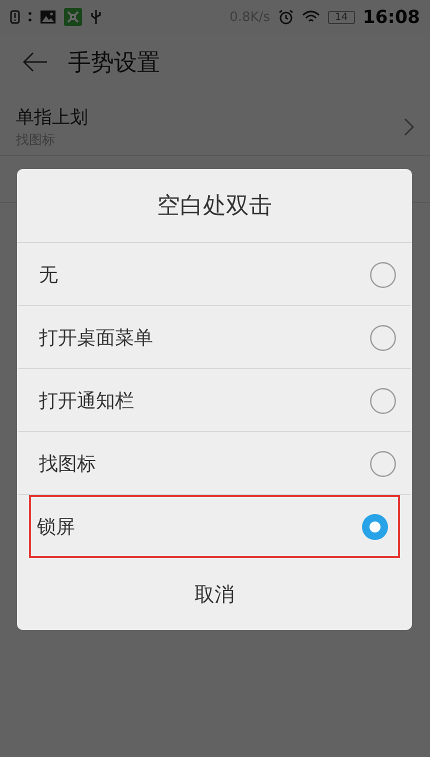  I want to click on option-label: 锁屏, so click(56, 527).